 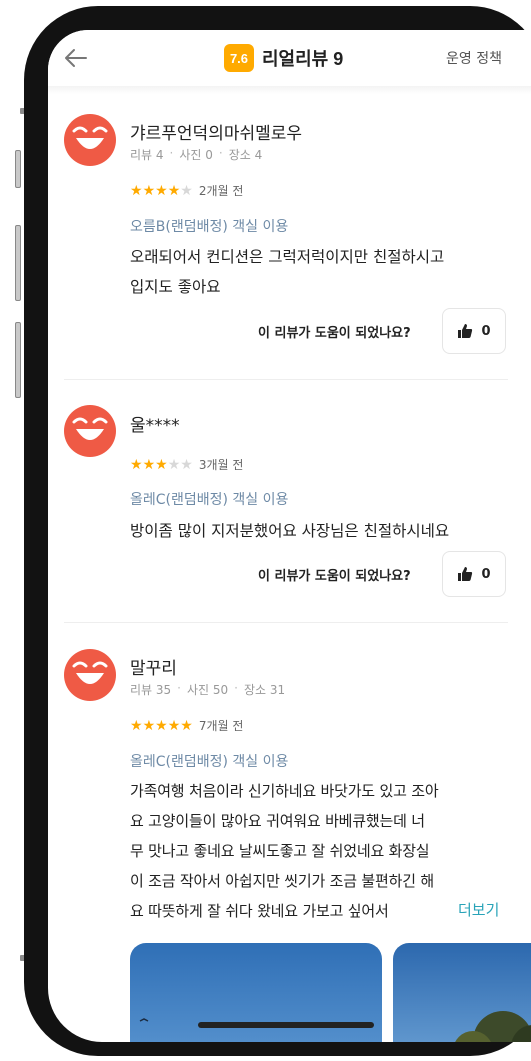 What do you see at coordinates (277, 821) in the screenshot?
I see `review-text-line: 요 고양이들이 많아요 귀여워요 바베큐했는데 너` at bounding box center [277, 821].